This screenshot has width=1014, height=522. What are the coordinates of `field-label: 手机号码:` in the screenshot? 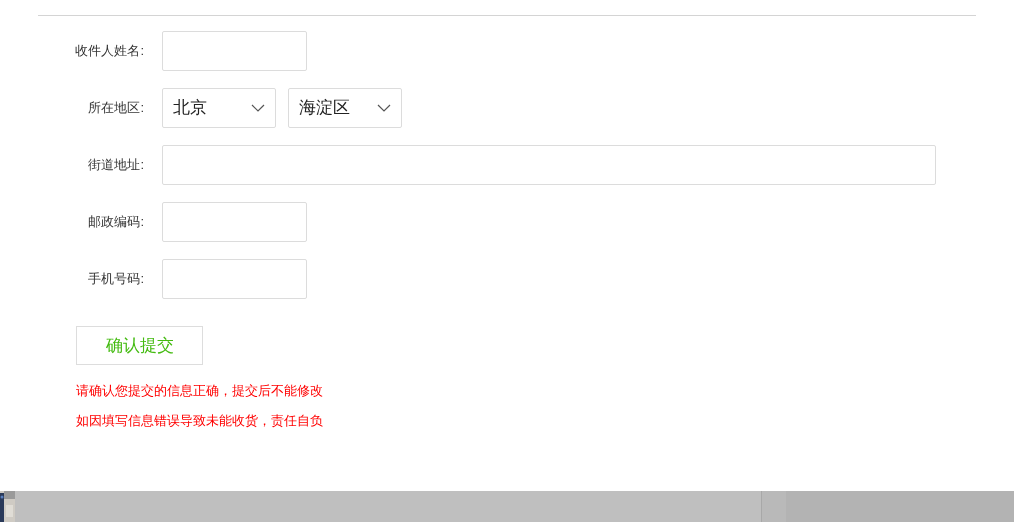 It's located at (116, 279).